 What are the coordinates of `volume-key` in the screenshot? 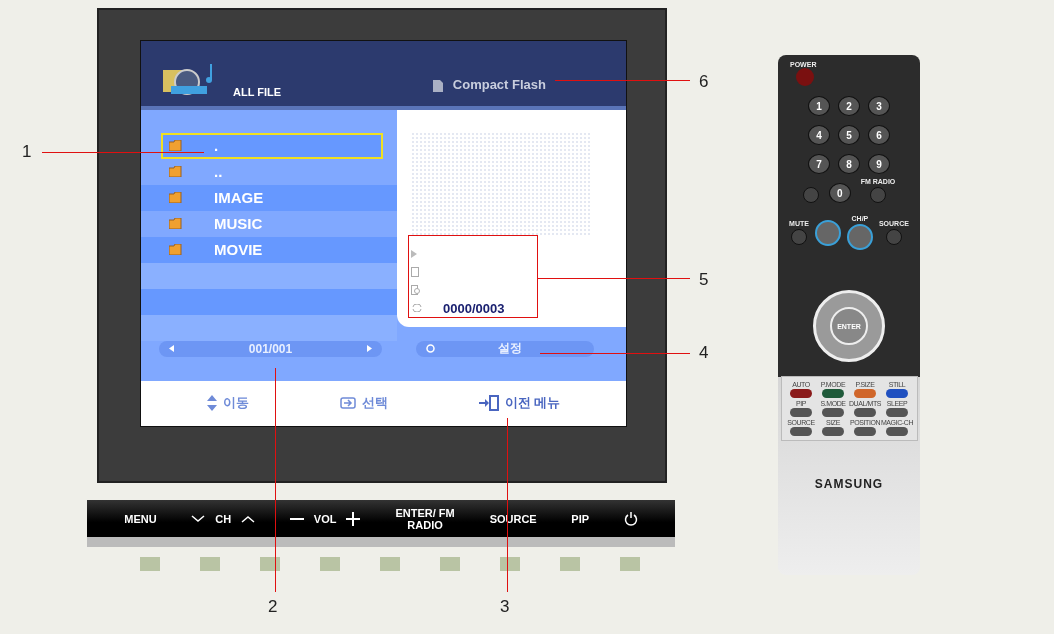 It's located at (827, 232).